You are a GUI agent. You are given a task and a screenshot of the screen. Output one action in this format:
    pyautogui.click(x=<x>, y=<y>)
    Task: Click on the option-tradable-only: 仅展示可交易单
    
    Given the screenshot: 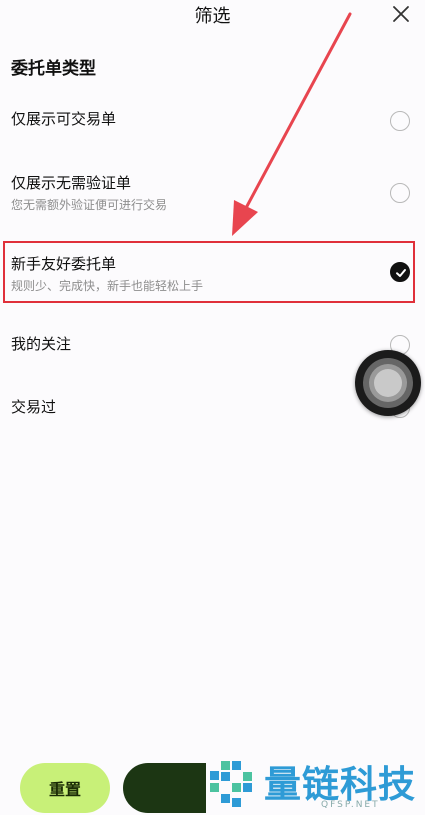 What is the action you would take?
    pyautogui.click(x=212, y=122)
    